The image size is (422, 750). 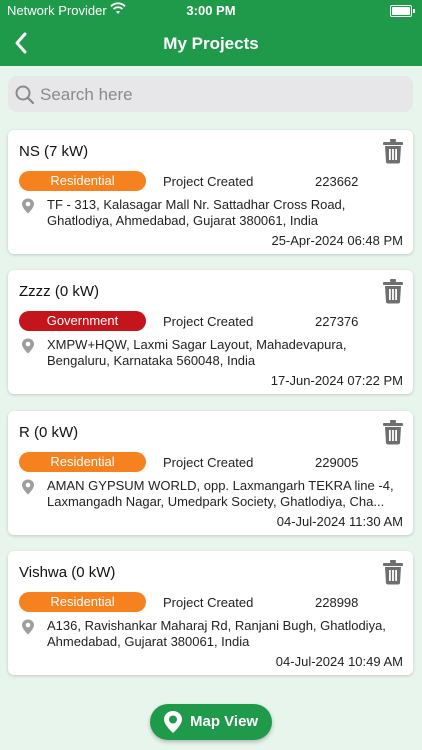 What do you see at coordinates (211, 33) in the screenshot?
I see `app-header: Network Provider 3:00 PM My Projects` at bounding box center [211, 33].